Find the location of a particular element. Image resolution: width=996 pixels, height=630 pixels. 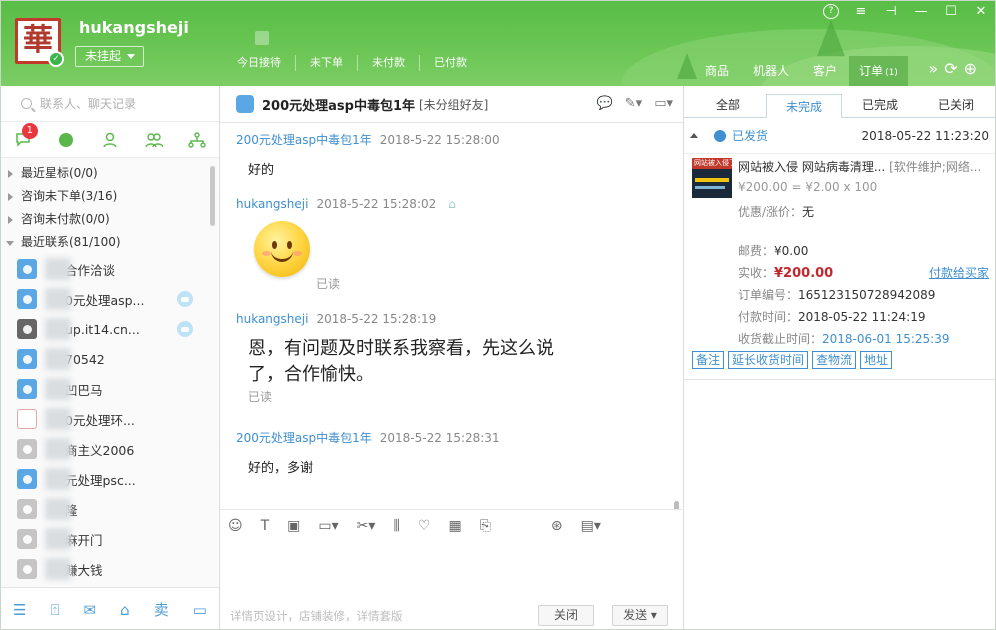

menu-icon: ☰ is located at coordinates (19, 610).